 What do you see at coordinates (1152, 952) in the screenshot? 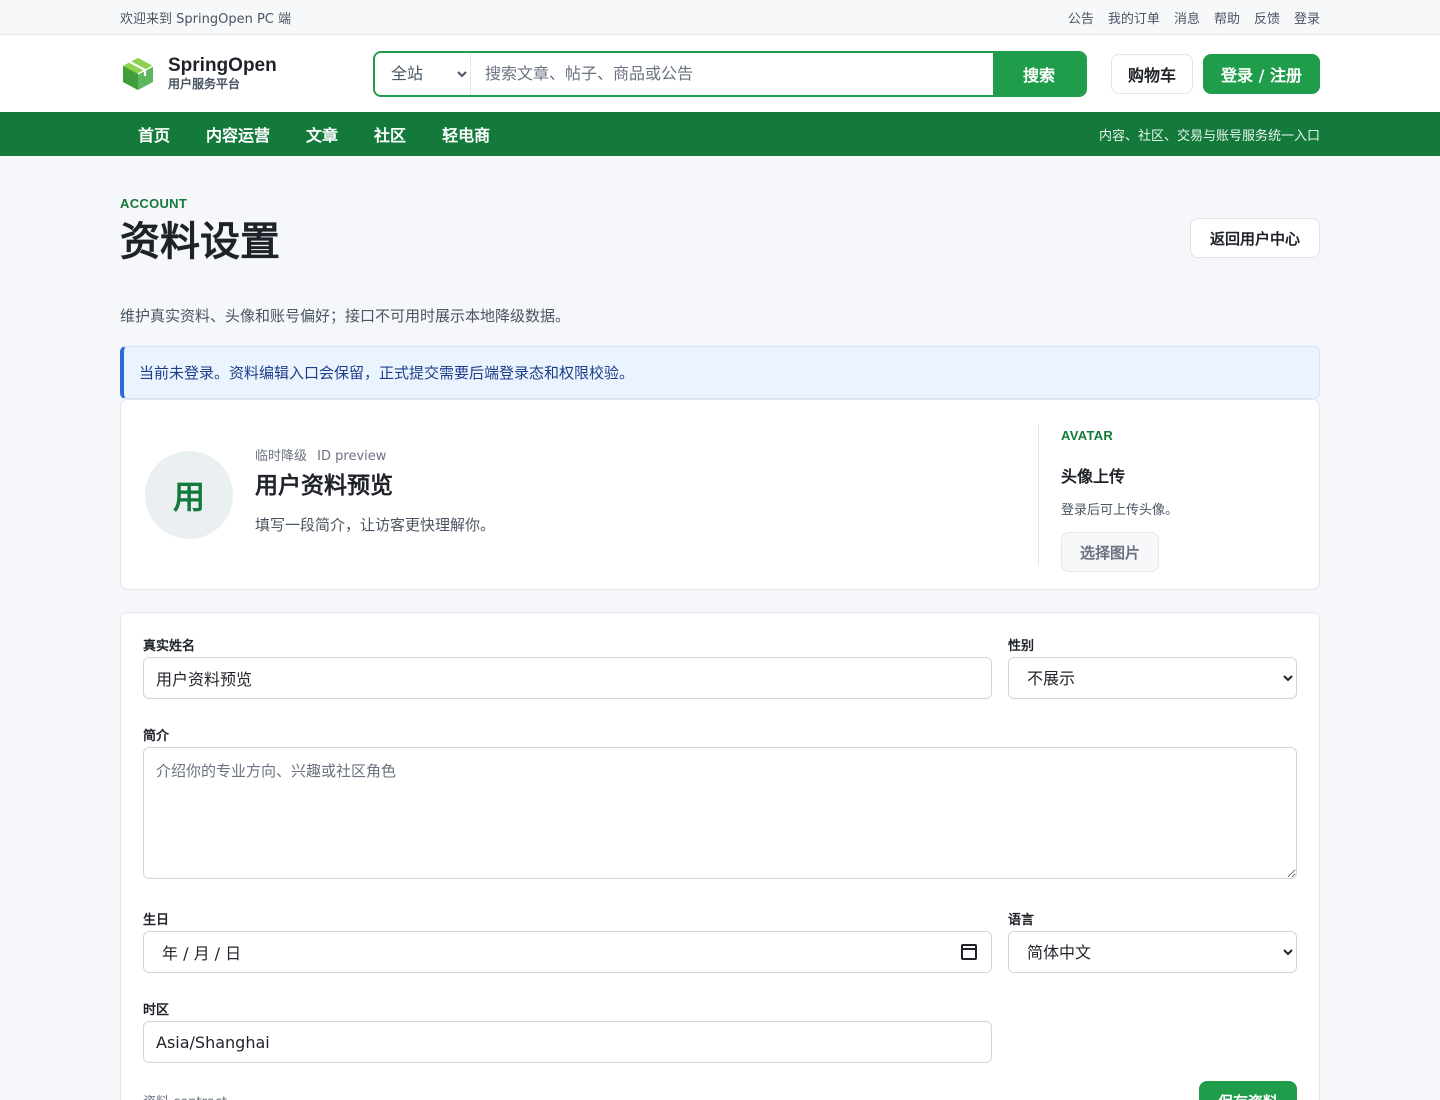
I see `language-select: 简体中文` at bounding box center [1152, 952].